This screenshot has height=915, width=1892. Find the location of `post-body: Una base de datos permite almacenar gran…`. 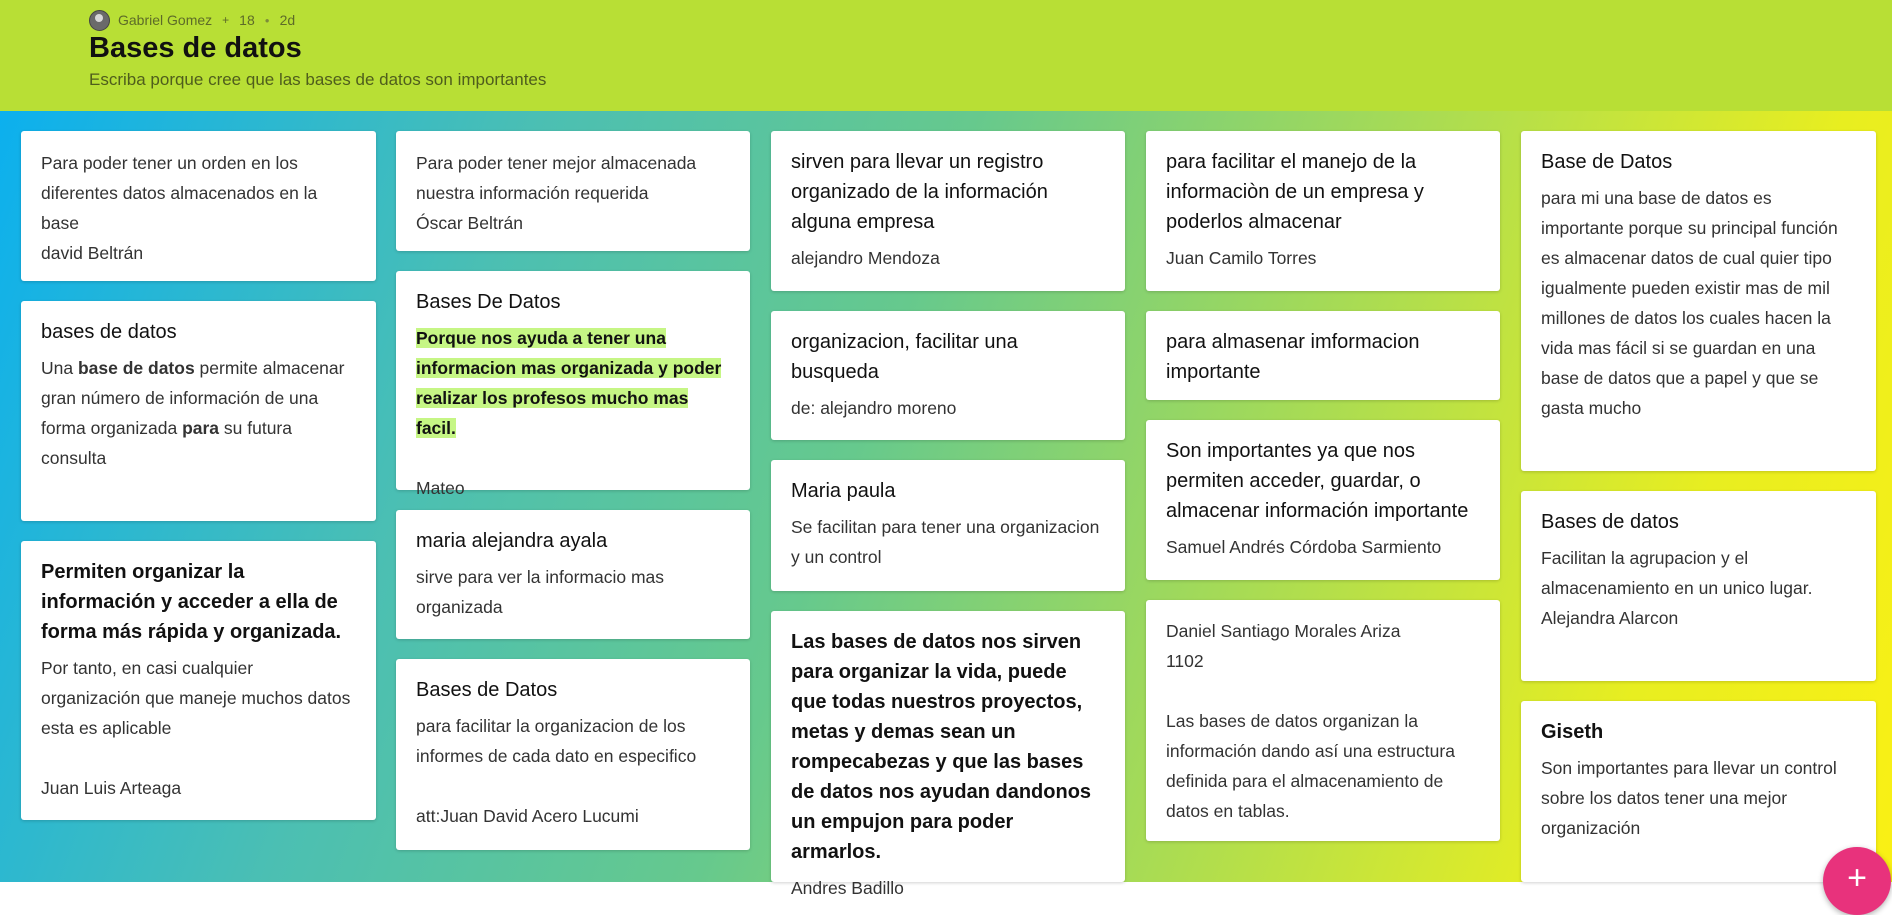

post-body: Una base de datos permite almacenar gran… is located at coordinates (193, 413).